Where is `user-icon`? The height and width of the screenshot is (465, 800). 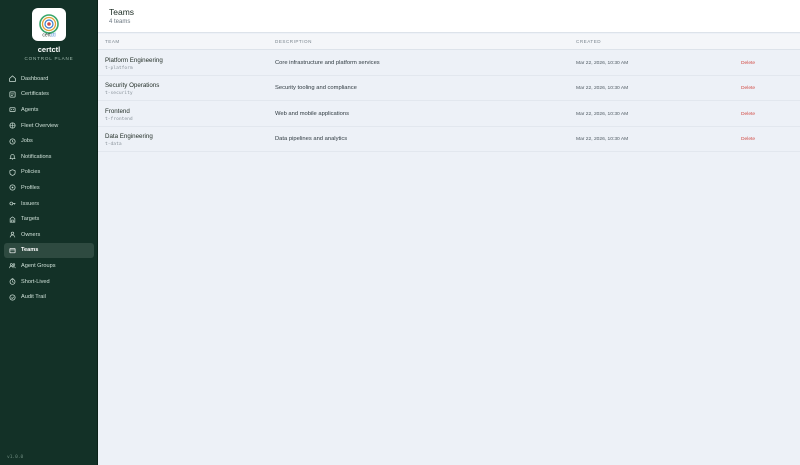 user-icon is located at coordinates (12, 235).